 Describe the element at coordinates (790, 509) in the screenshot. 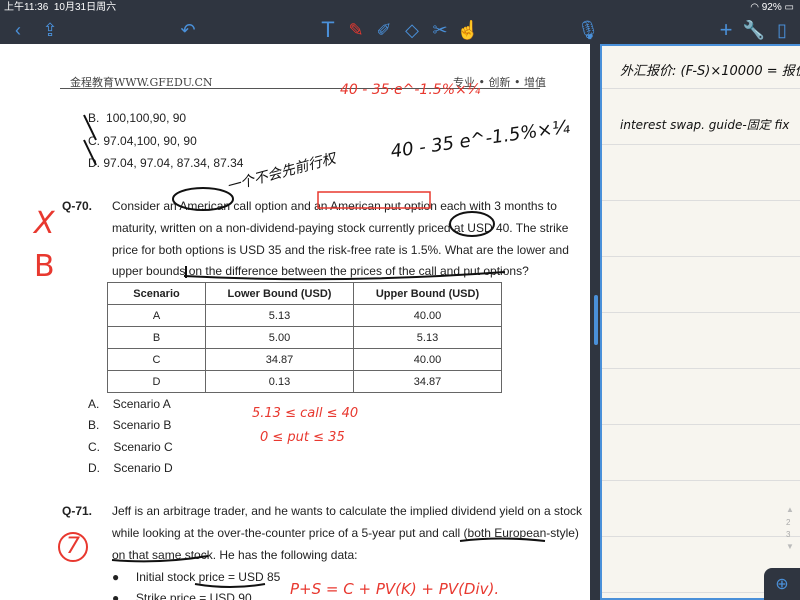

I see `page-up-icon: ▲` at that location.